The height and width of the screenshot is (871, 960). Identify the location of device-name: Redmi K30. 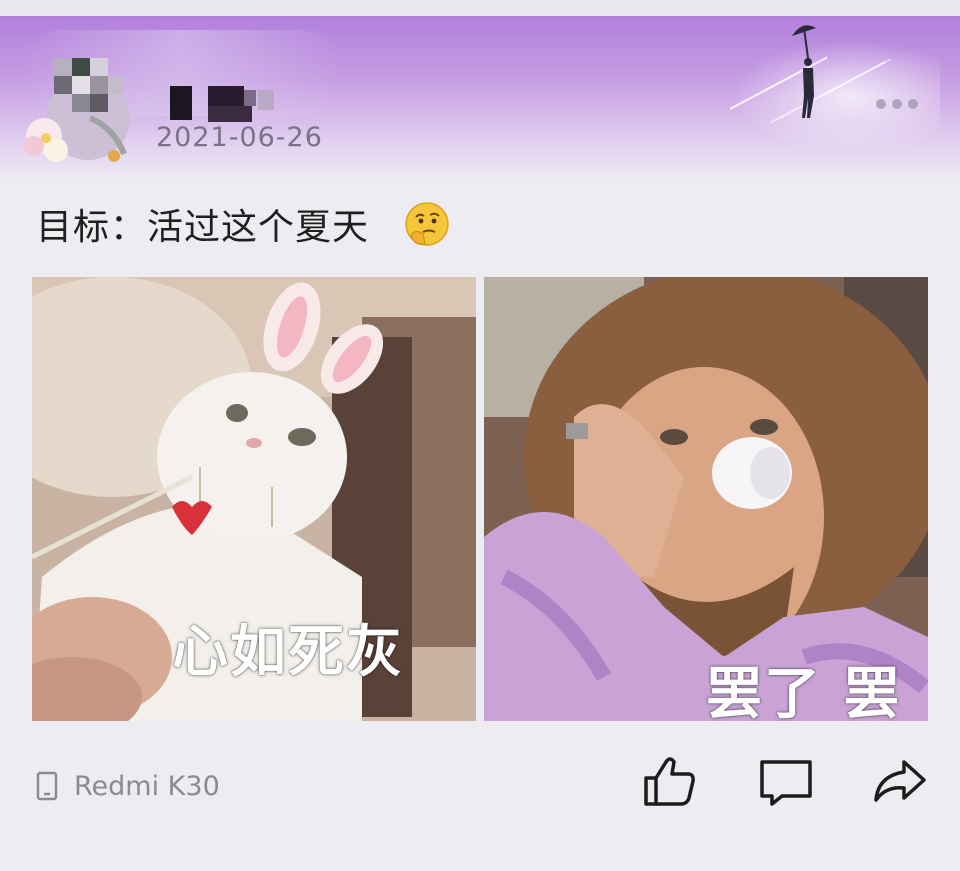
(147, 786).